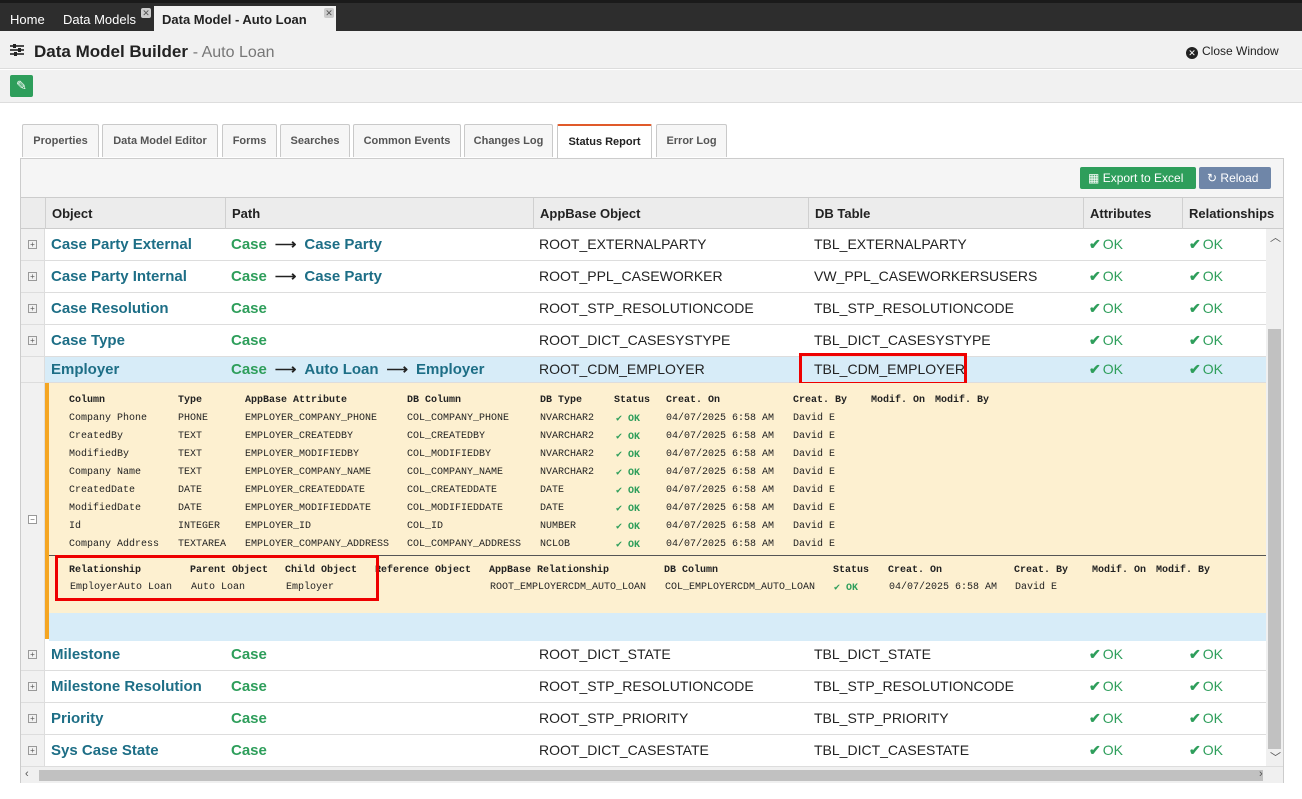 This screenshot has width=1302, height=799. What do you see at coordinates (946, 213) in the screenshot?
I see `col-db-table: DB Table` at bounding box center [946, 213].